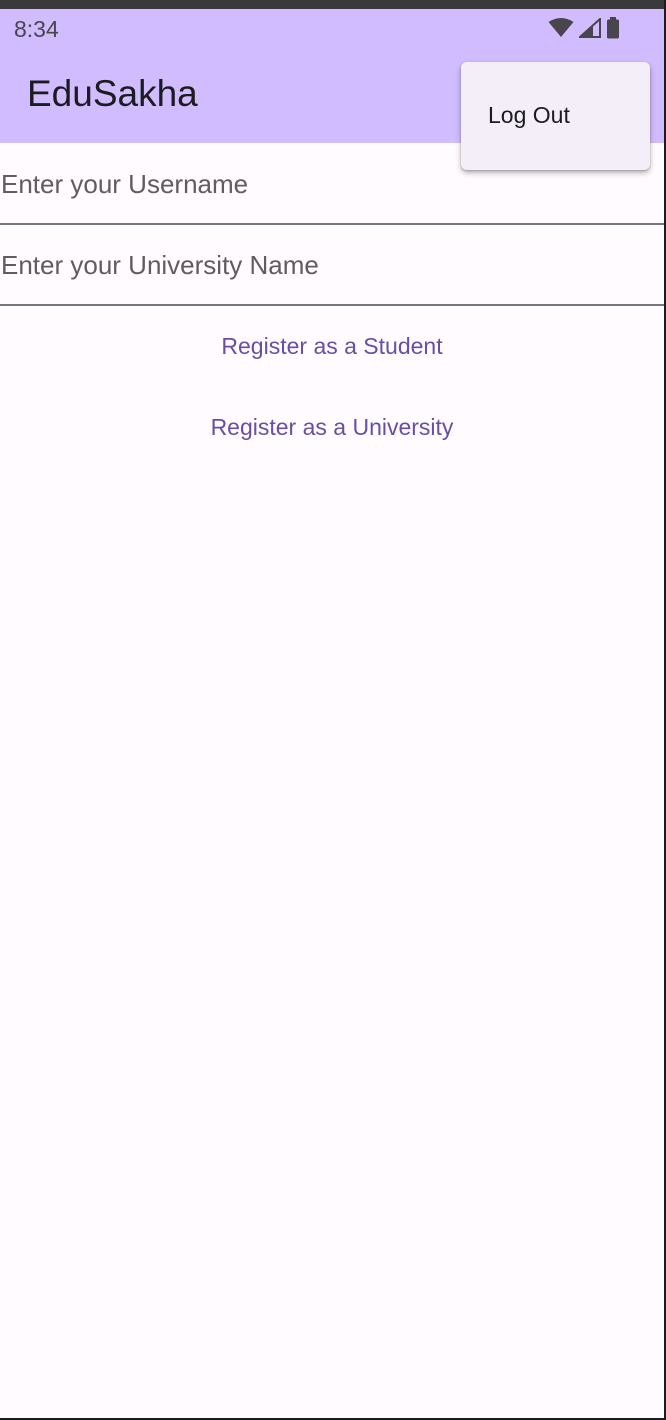 Image resolution: width=666 pixels, height=1420 pixels. I want to click on register-university-label: Register as a University, so click(332, 426).